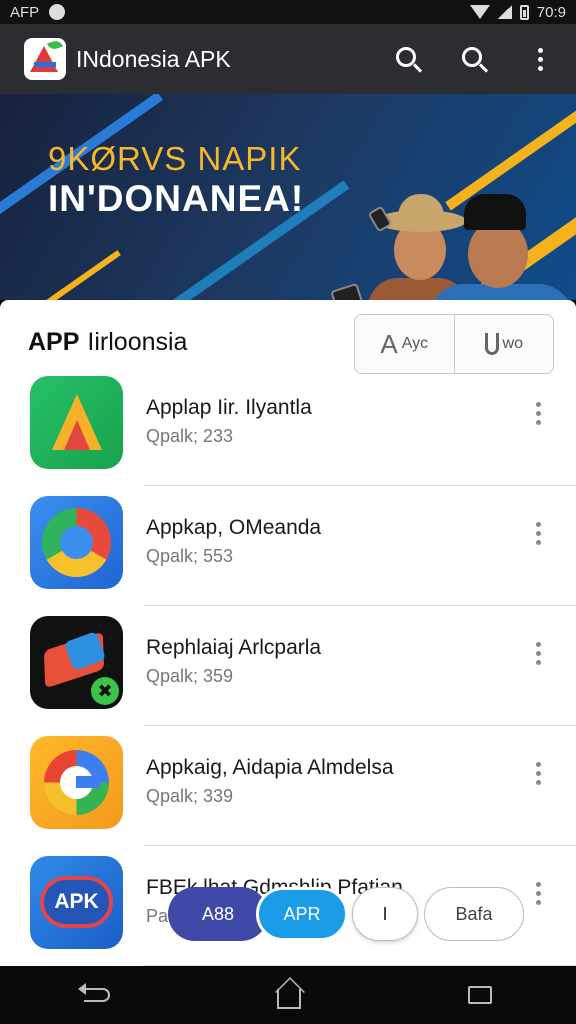  Describe the element at coordinates (176, 198) in the screenshot. I see `hero-headline: IN'DONANEA!` at that location.